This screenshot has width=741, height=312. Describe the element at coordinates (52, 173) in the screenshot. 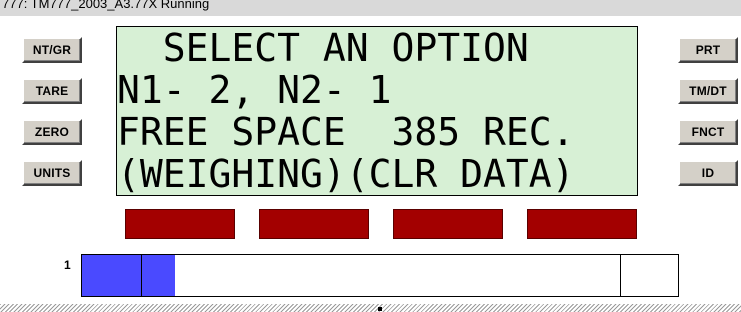

I see `units-button: UNITS` at that location.